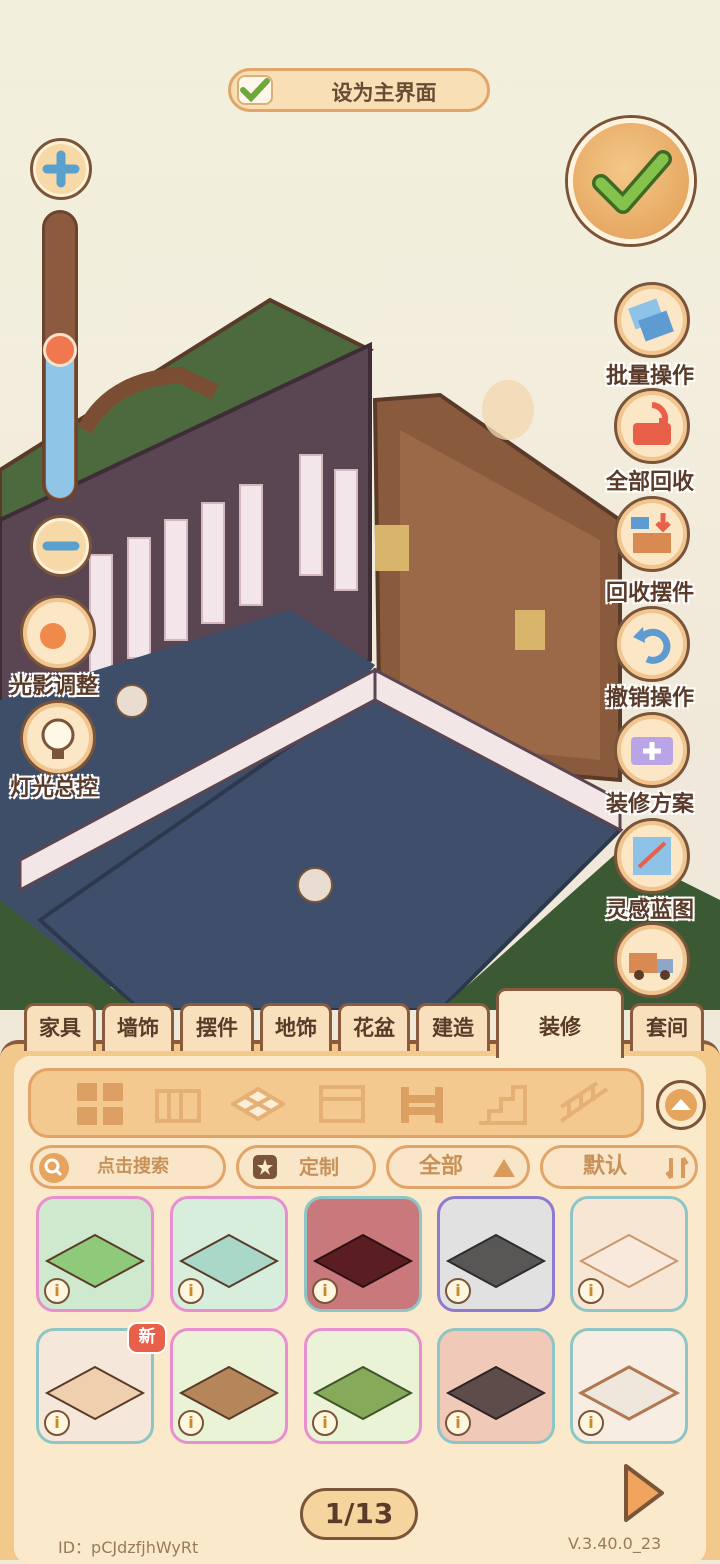 The width and height of the screenshot is (720, 1564). I want to click on confirm-button, so click(631, 181).